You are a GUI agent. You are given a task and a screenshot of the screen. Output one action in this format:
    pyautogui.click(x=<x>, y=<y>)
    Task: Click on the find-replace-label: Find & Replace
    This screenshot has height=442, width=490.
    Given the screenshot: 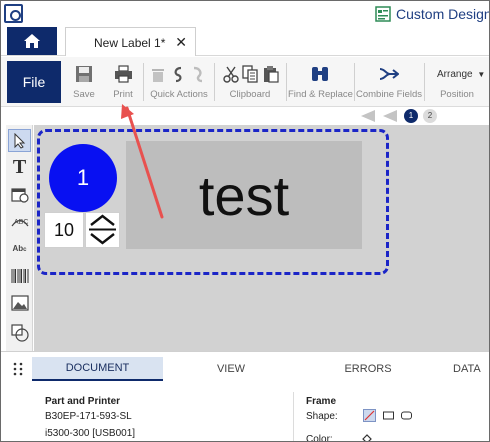 What is the action you would take?
    pyautogui.click(x=320, y=94)
    